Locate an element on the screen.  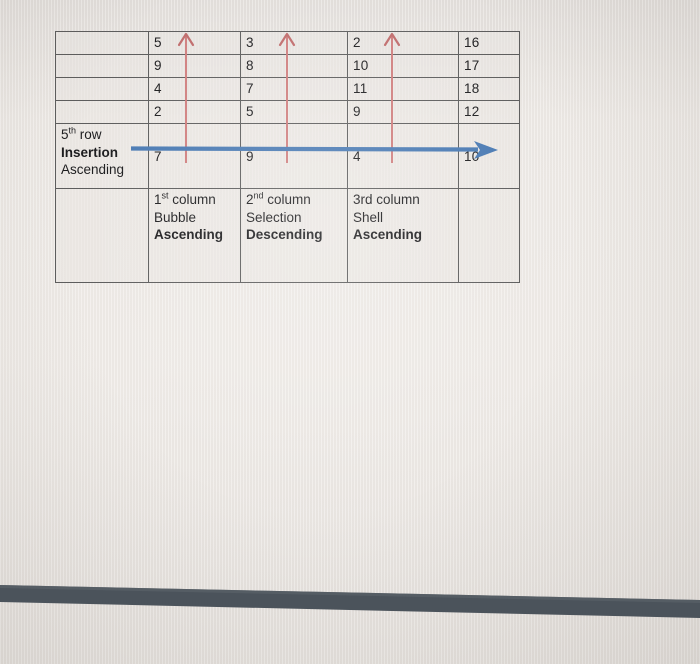
legend-col2-order: Descending is located at coordinates (284, 235).